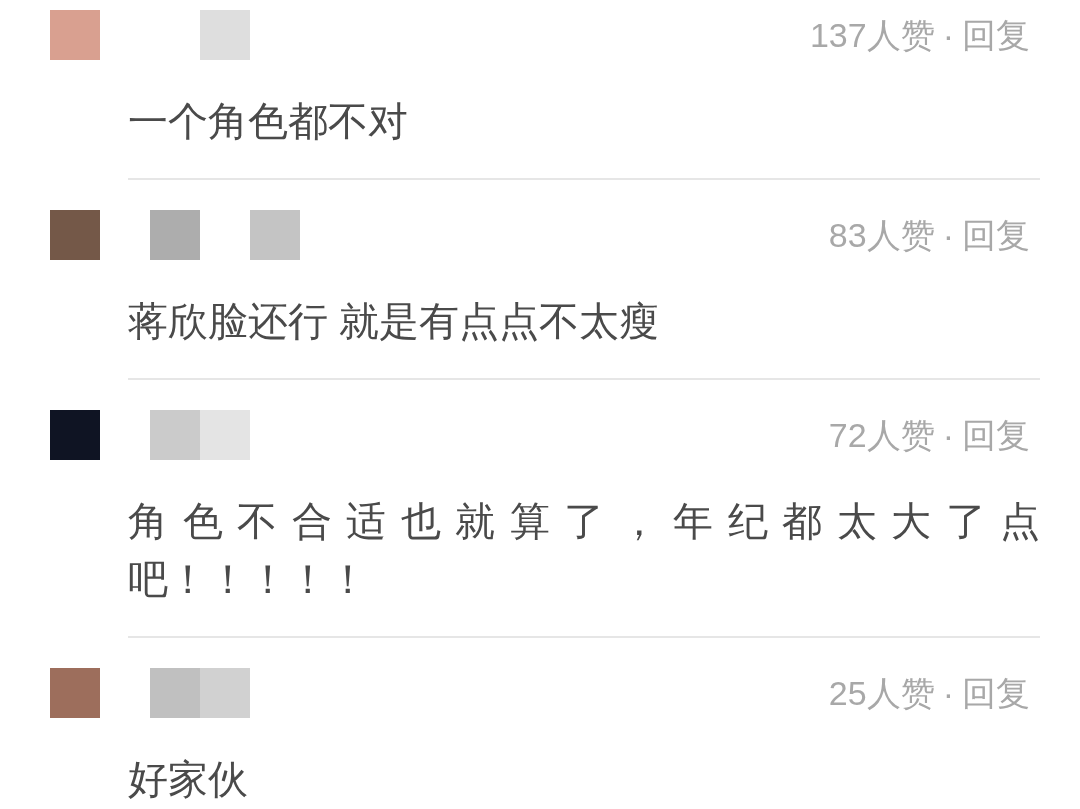 The height and width of the screenshot is (809, 1080). Describe the element at coordinates (872, 35) in the screenshot. I see `like-count: 137人赞` at that location.